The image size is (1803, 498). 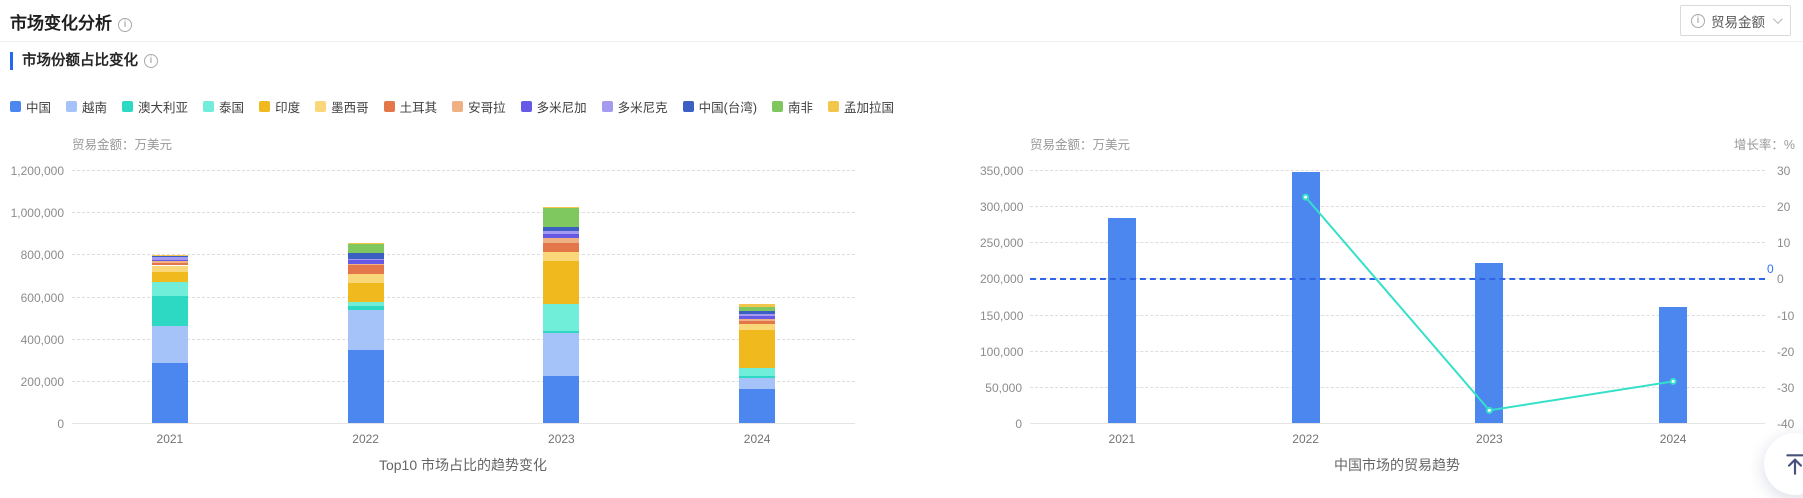 I want to click on legend-item-1: 中国, so click(x=30, y=106).